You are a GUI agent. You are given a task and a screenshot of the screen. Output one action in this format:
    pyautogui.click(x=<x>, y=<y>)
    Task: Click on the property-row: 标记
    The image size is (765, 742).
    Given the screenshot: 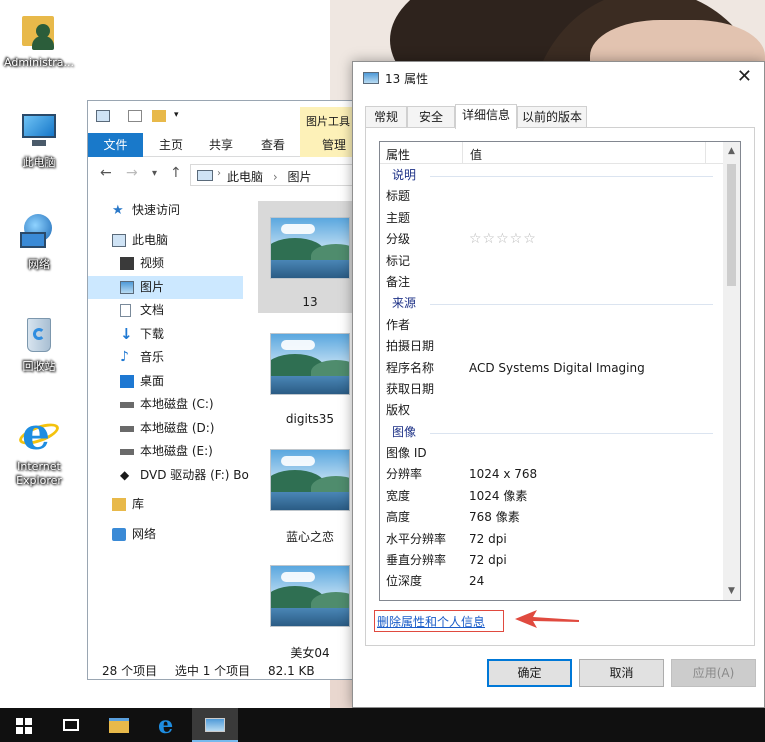 What is the action you would take?
    pyautogui.click(x=552, y=261)
    